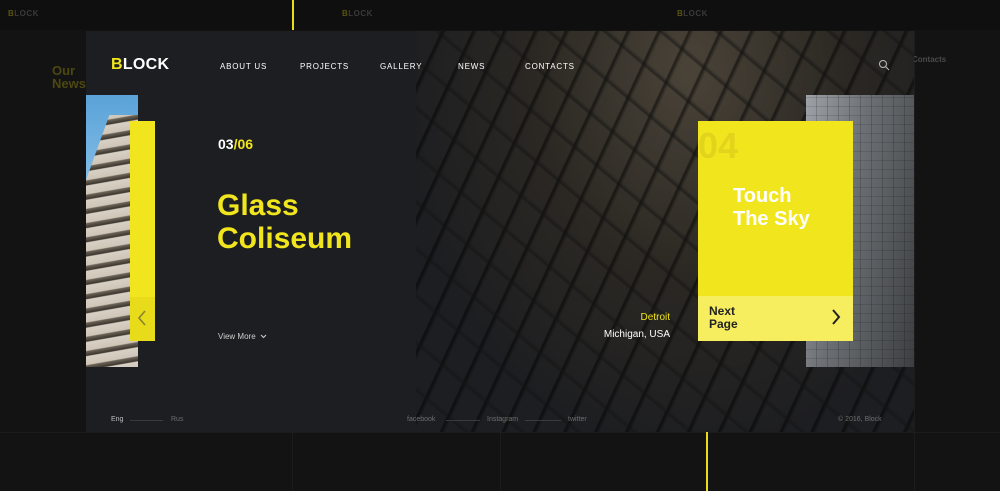 Image resolution: width=1000 pixels, height=491 pixels. I want to click on slide-current: 03, so click(226, 144).